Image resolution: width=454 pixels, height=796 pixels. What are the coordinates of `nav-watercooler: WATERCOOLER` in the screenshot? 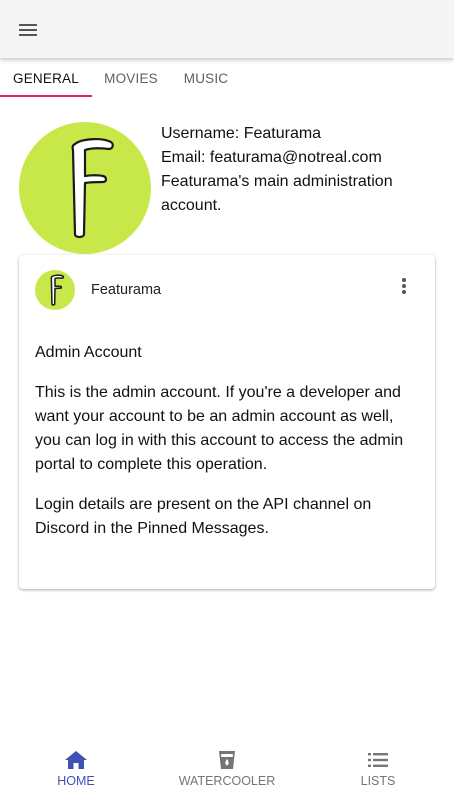 It's located at (227, 768).